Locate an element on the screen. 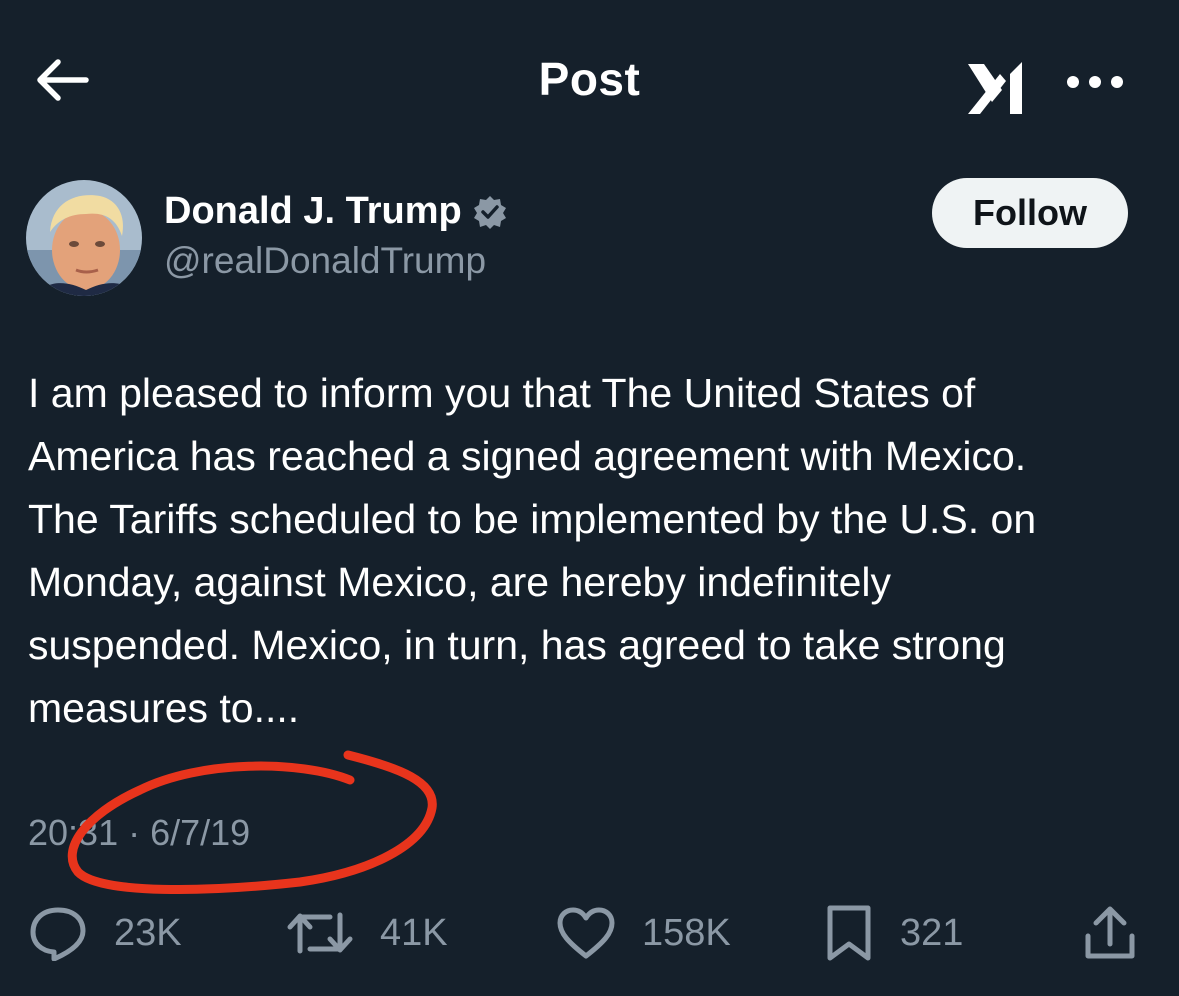 This screenshot has height=996, width=1179. share-button is located at coordinates (1110, 933).